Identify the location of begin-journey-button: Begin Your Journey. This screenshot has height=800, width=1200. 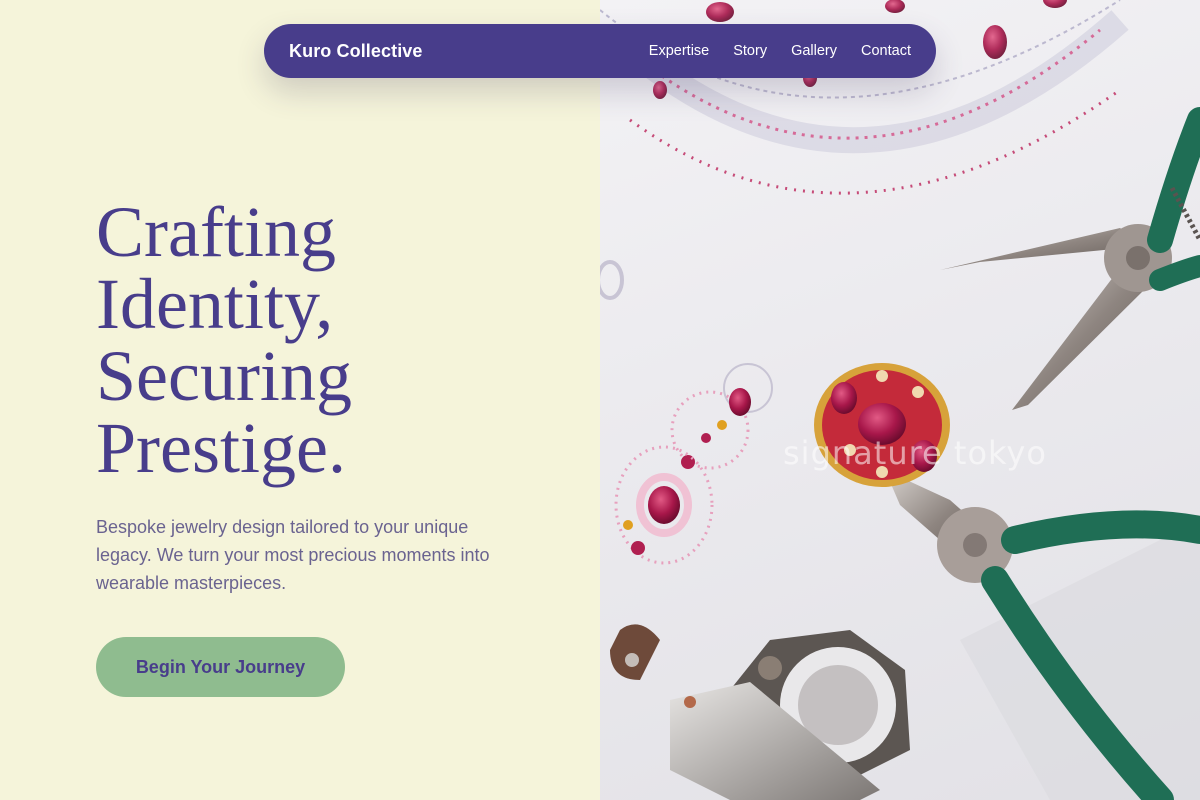
(220, 667).